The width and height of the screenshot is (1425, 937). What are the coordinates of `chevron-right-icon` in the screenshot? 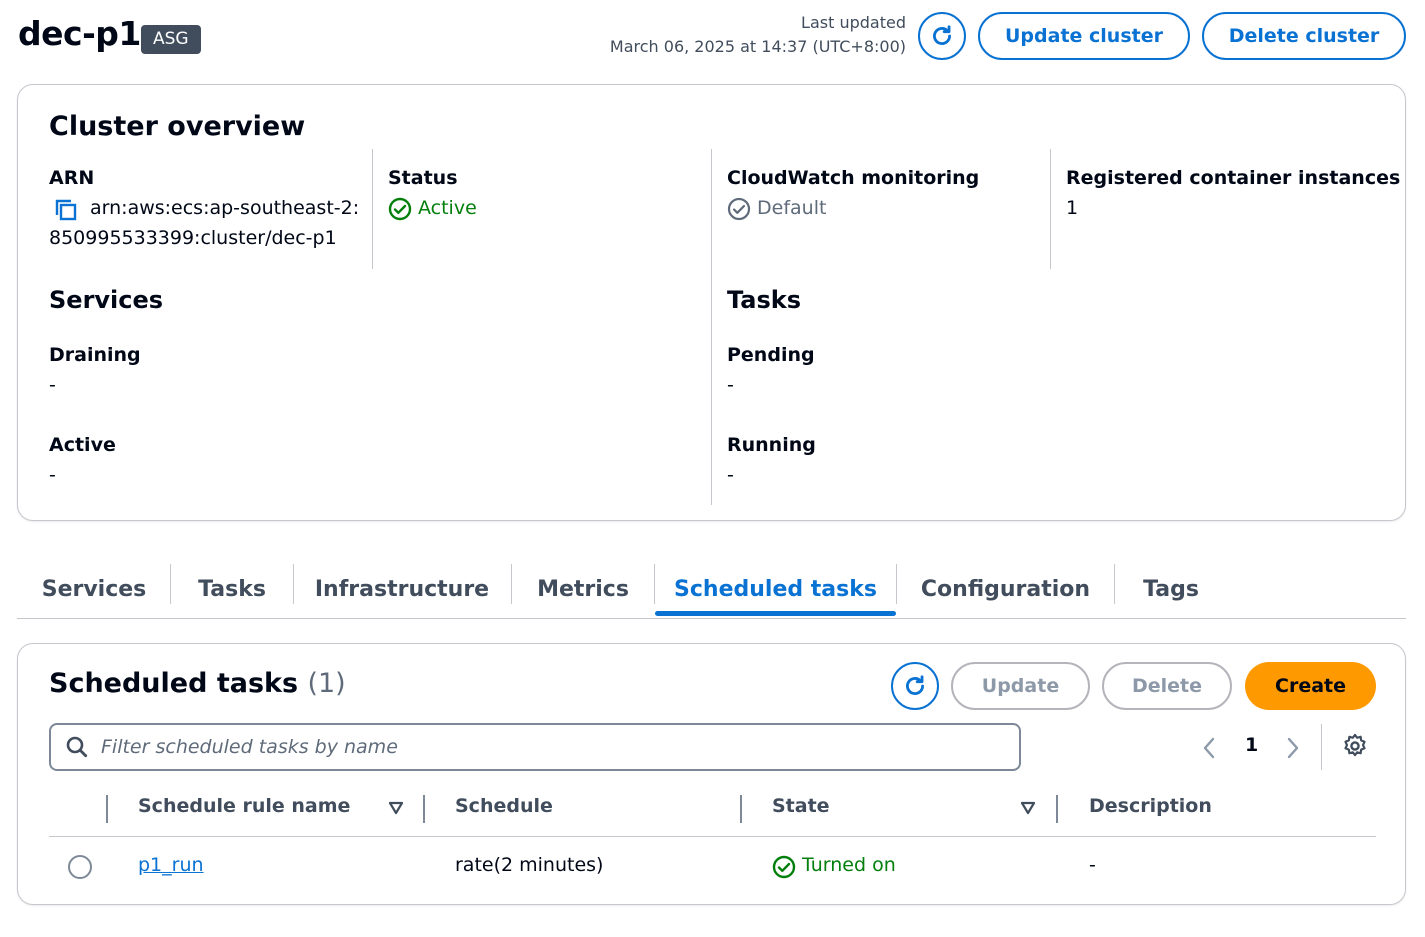 It's located at (1293, 750).